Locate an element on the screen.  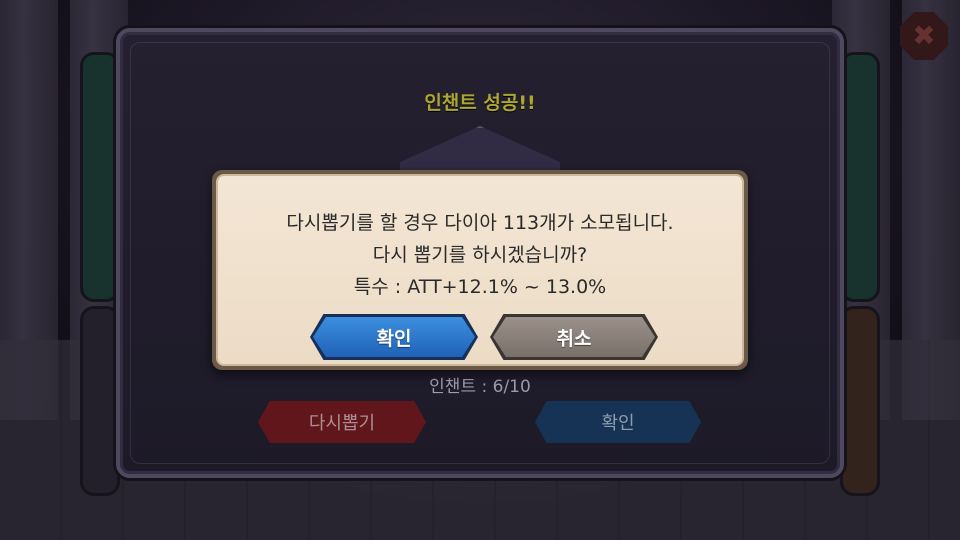
dialog-message-stat-range: 특수 : ATT+12.1% ~ 13.0% is located at coordinates (480, 287).